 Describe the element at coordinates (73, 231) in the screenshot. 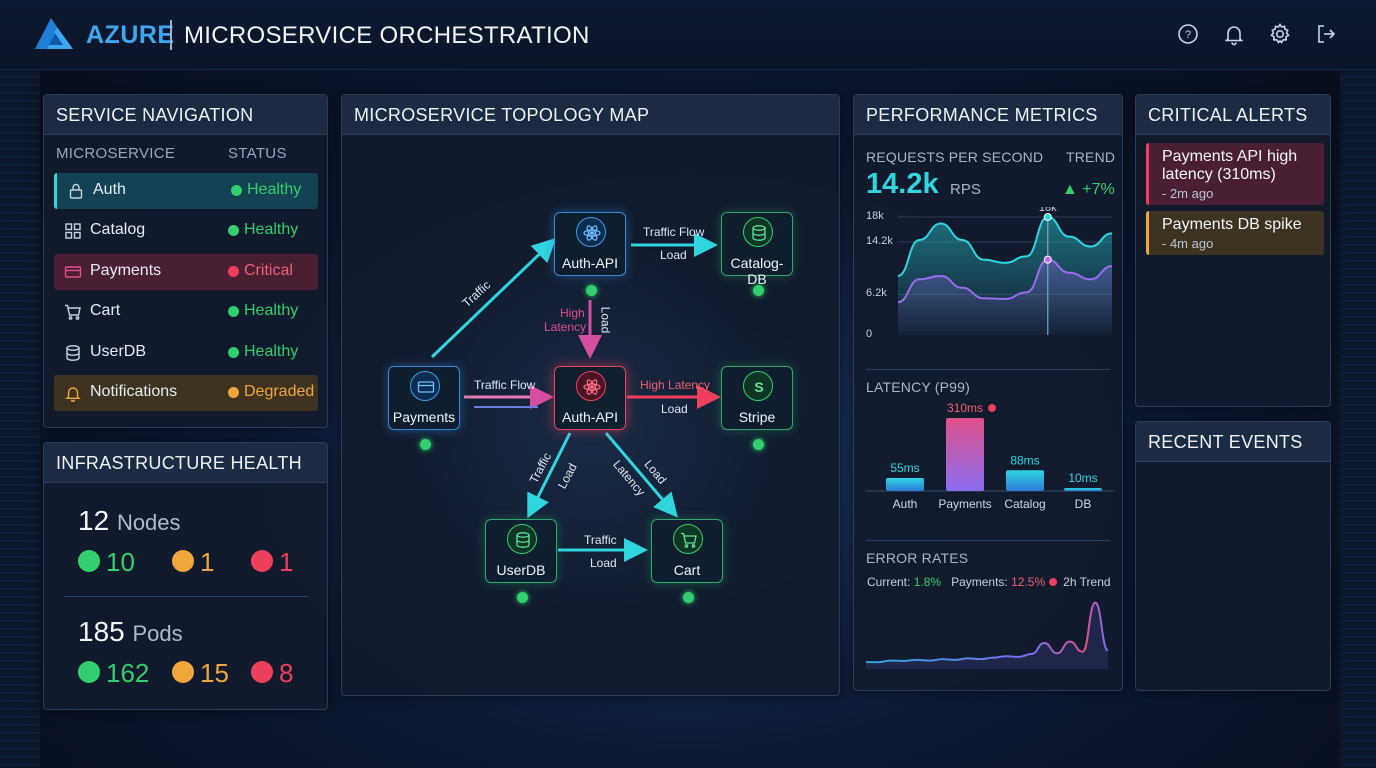

I see `grid-icon` at that location.